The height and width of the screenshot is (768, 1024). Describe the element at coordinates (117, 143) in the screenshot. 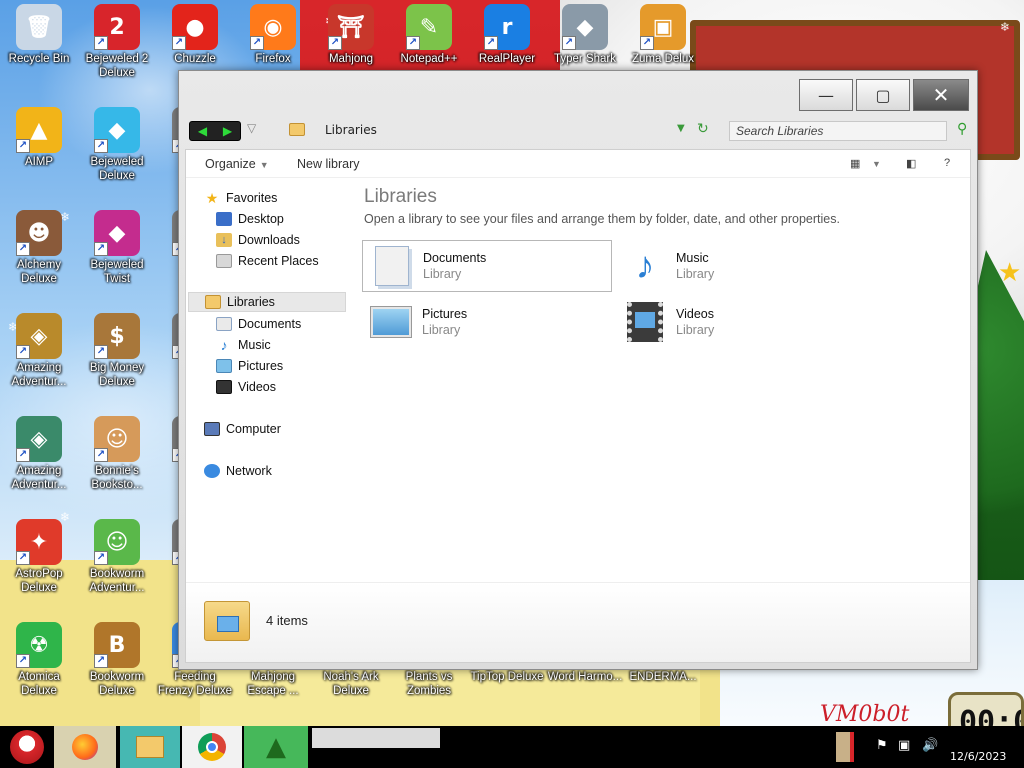

I see `desktop-icon-bejeweled-deluxe: ◆ ↗ Bejeweled Deluxe` at that location.